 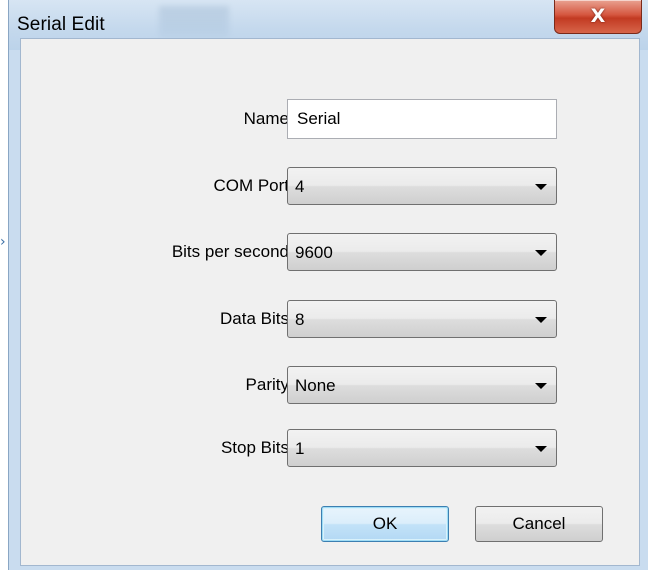 I want to click on parity-row: Parity None, so click(x=331, y=385).